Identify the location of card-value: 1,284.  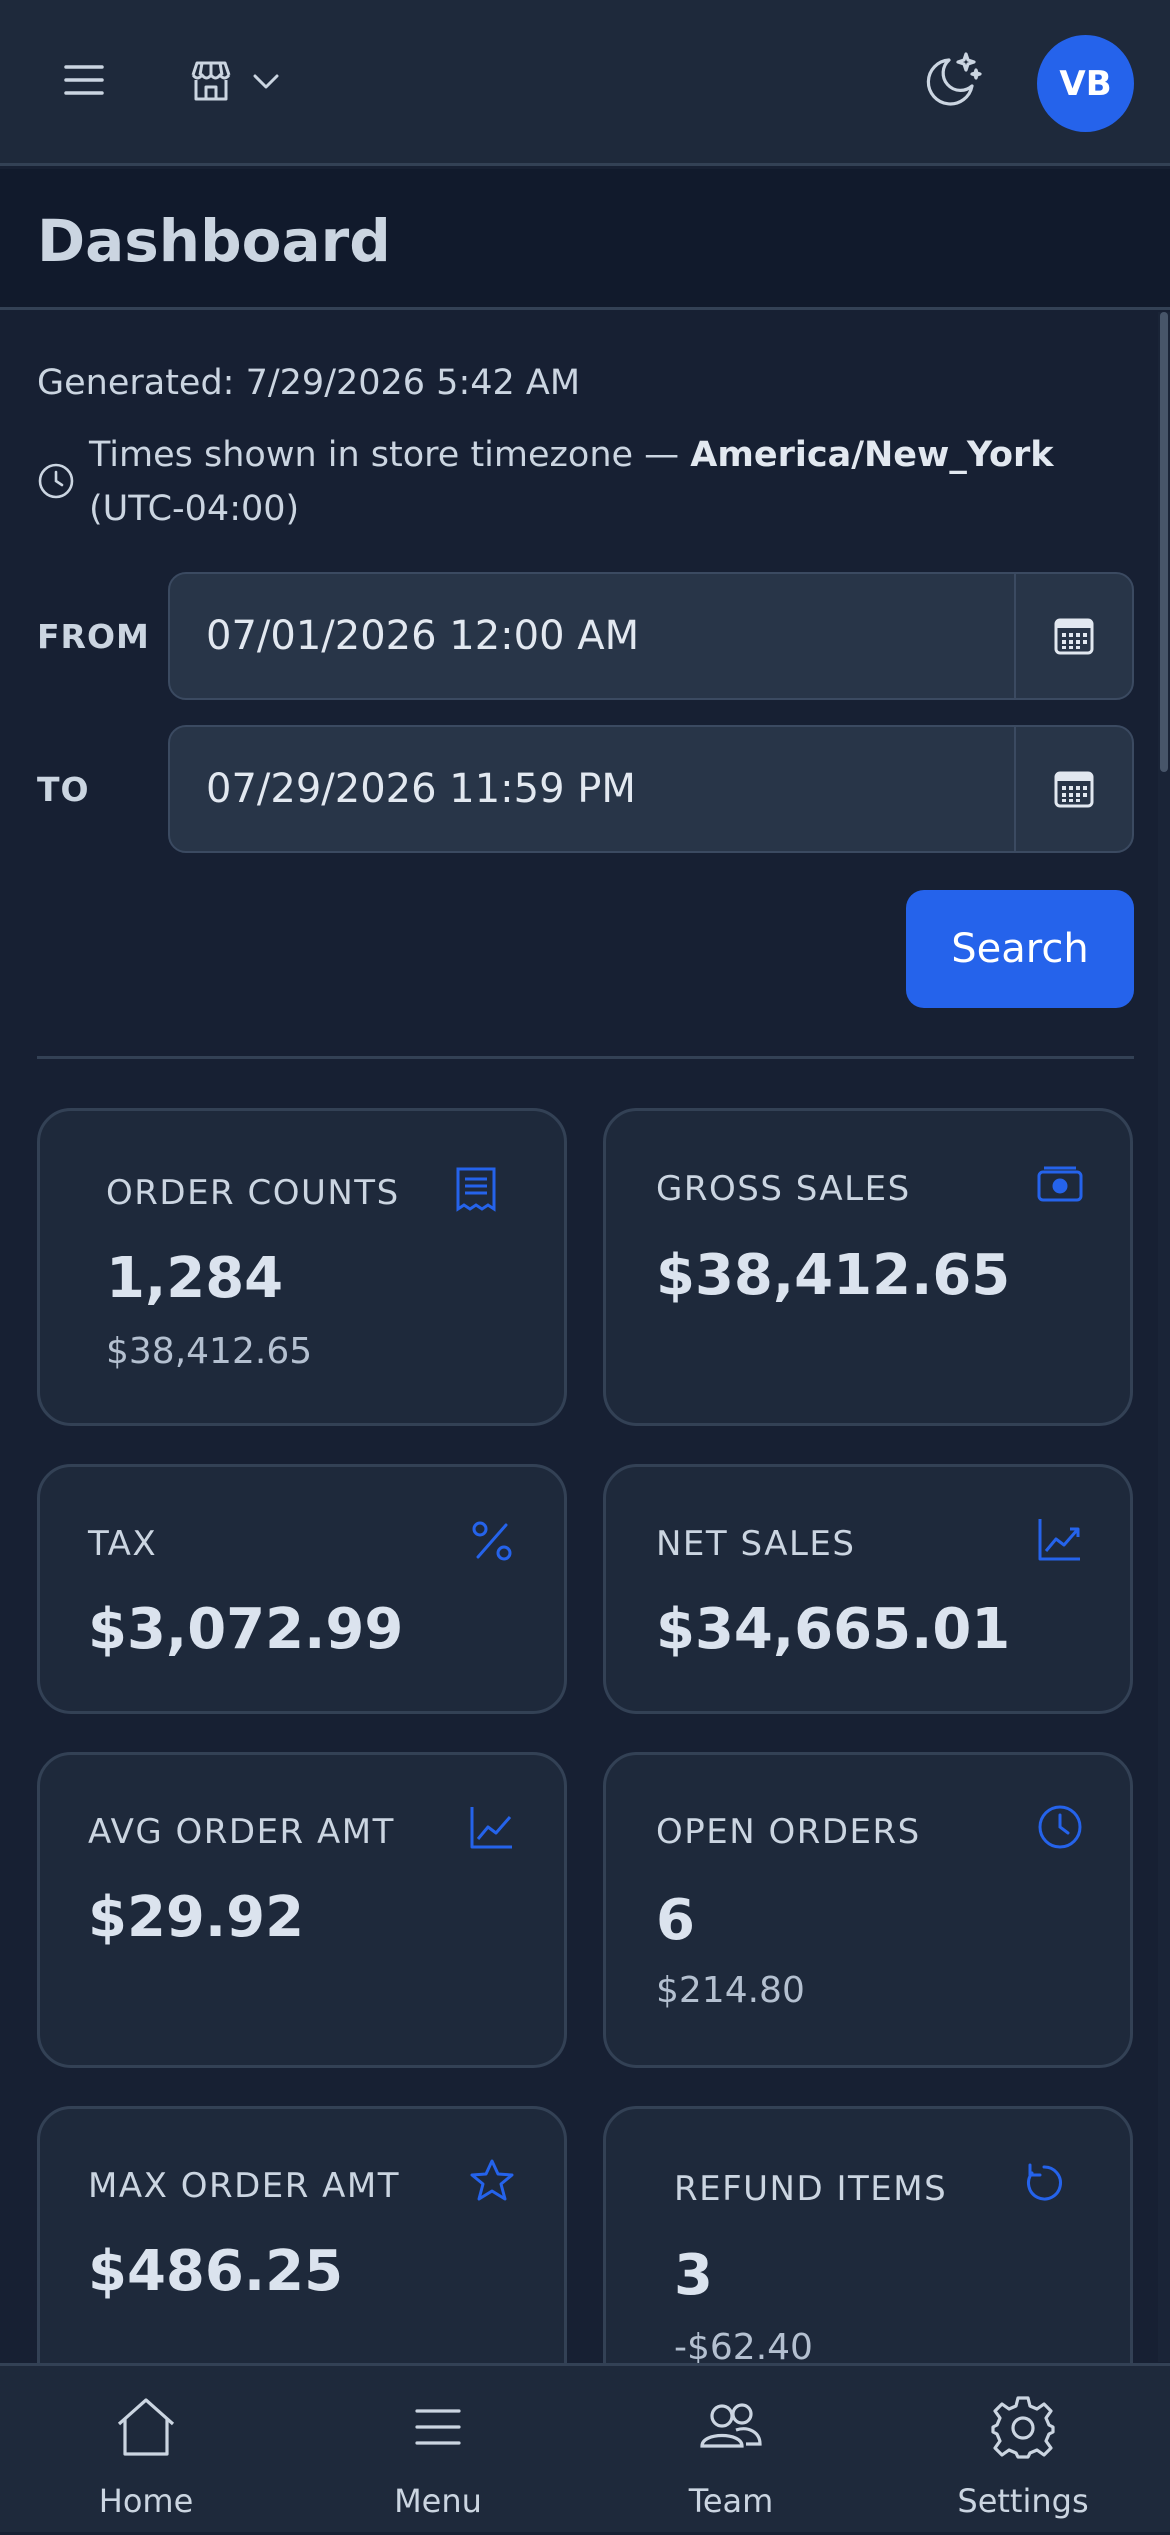
(195, 1278).